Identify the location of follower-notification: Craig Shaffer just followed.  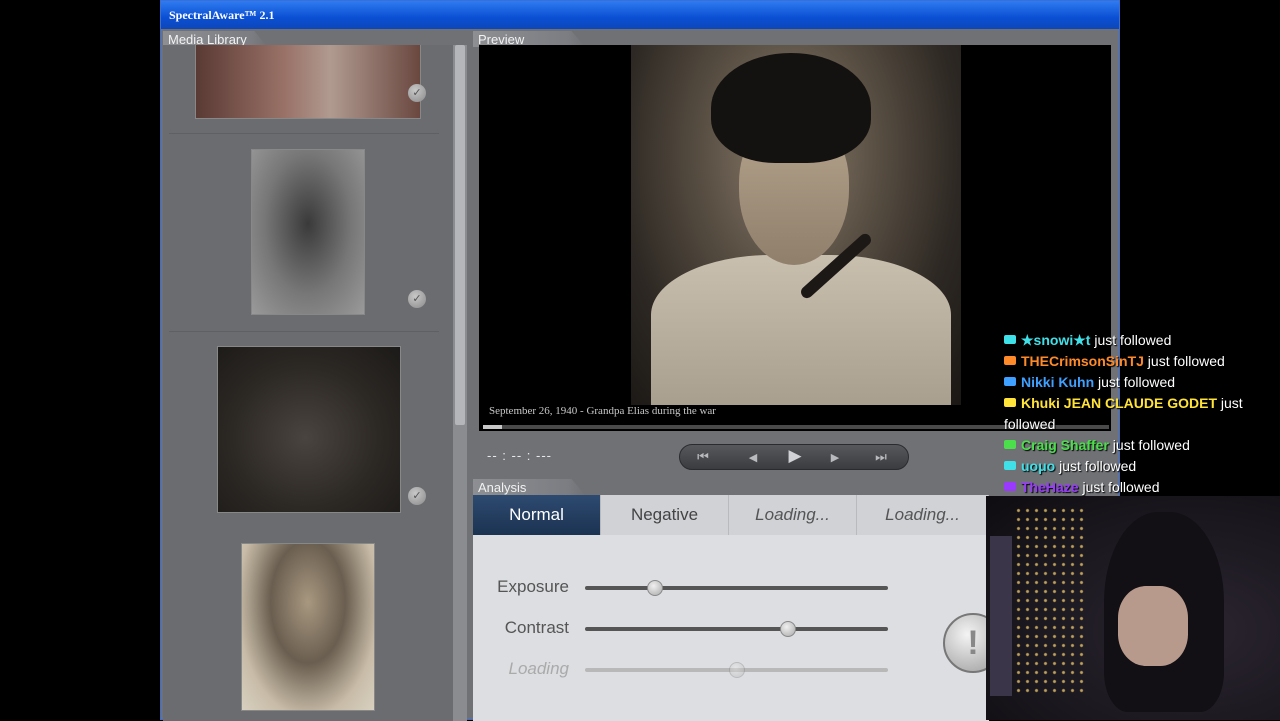
(1139, 445).